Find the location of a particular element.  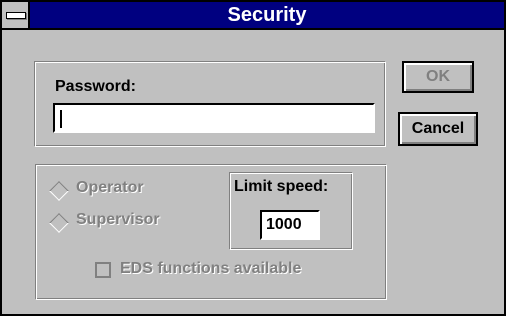

limit-speed-input: 1000 is located at coordinates (290, 225).